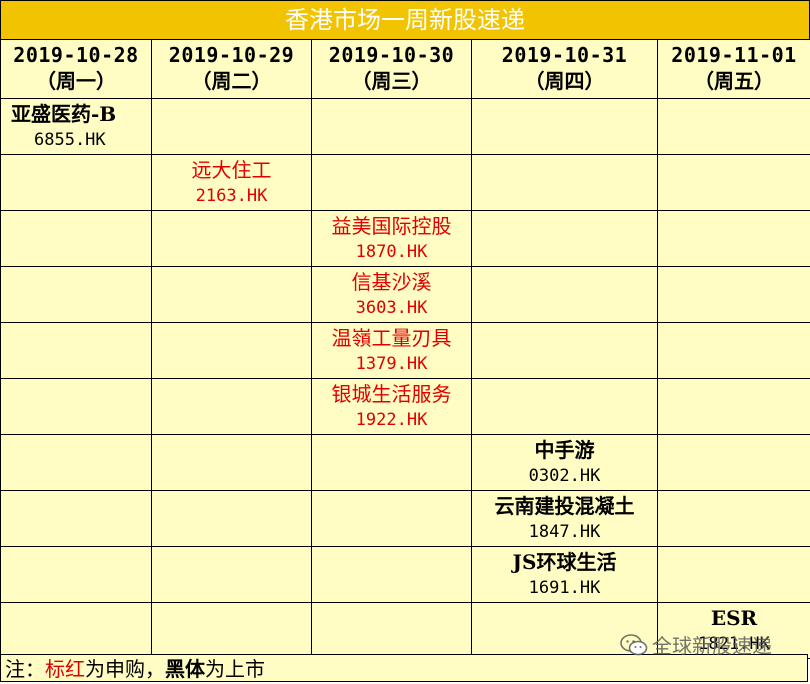 Image resolution: width=810 pixels, height=684 pixels. Describe the element at coordinates (391, 308) in the screenshot. I see `stock-code: 3603.HK` at that location.